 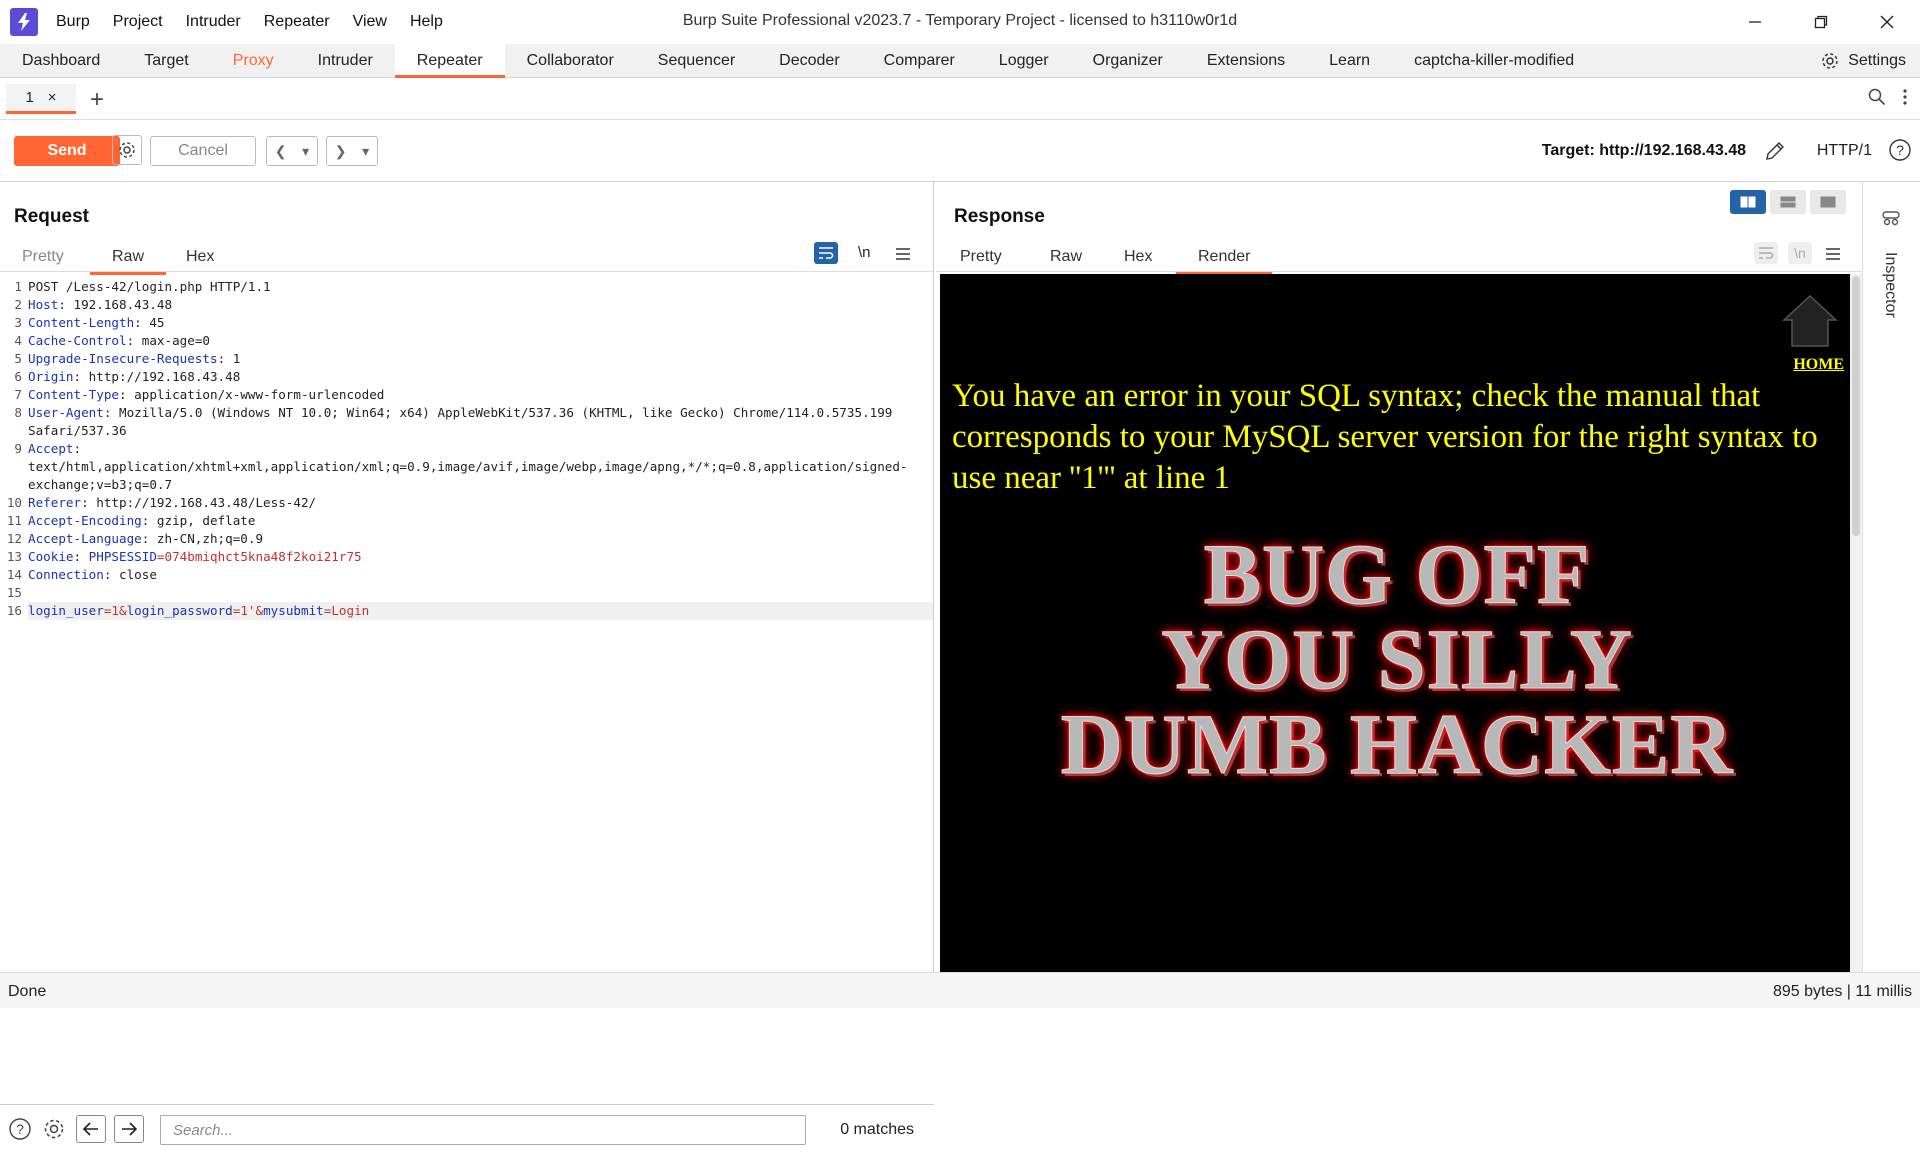 I want to click on response-tab-render: Render, so click(x=1224, y=261).